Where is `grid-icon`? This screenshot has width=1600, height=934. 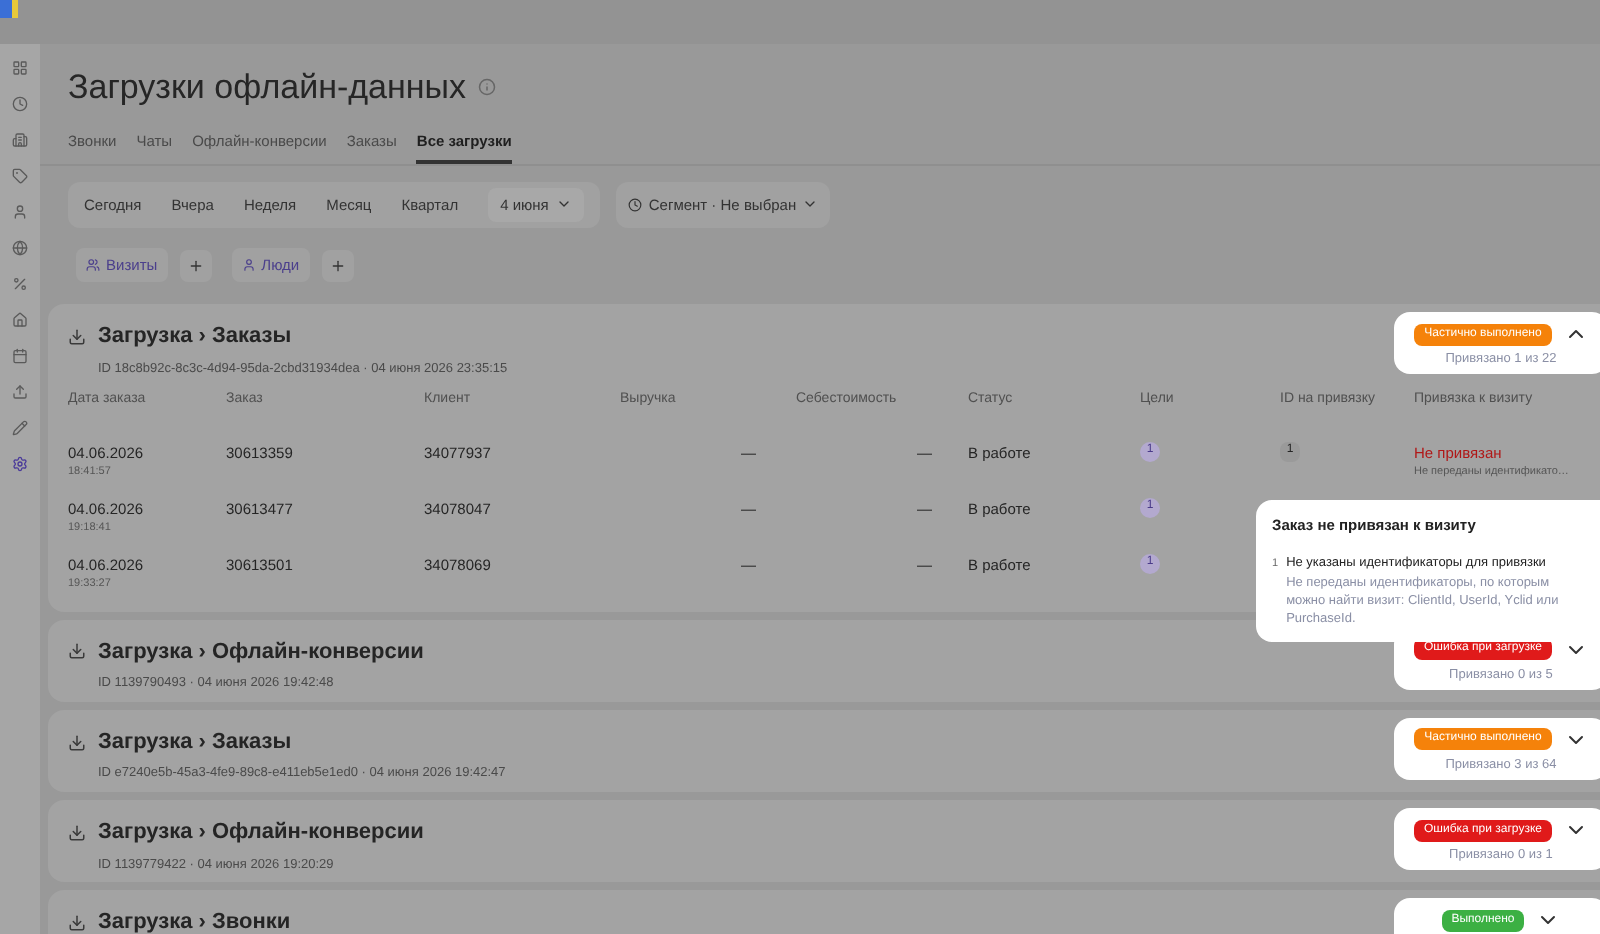 grid-icon is located at coordinates (20, 68).